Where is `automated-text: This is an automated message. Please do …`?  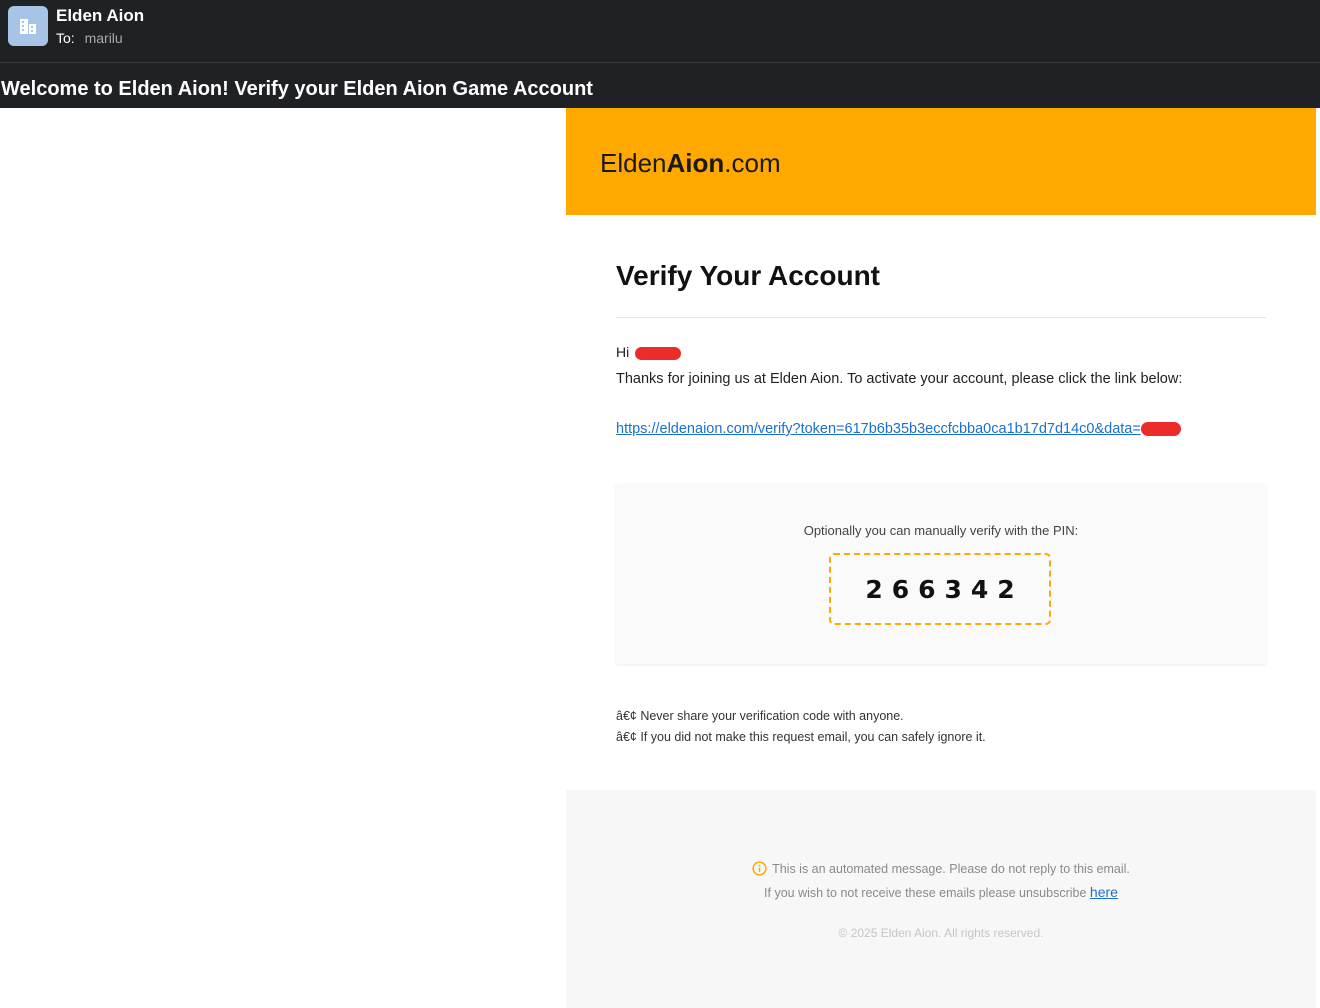
automated-text: This is an automated message. Please do … is located at coordinates (951, 868).